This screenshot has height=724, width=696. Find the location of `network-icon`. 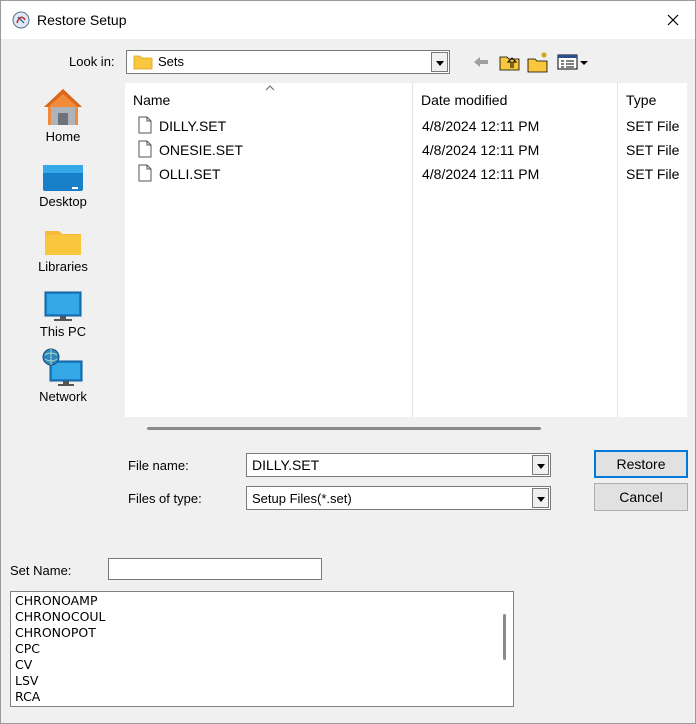

network-icon is located at coordinates (62, 367).